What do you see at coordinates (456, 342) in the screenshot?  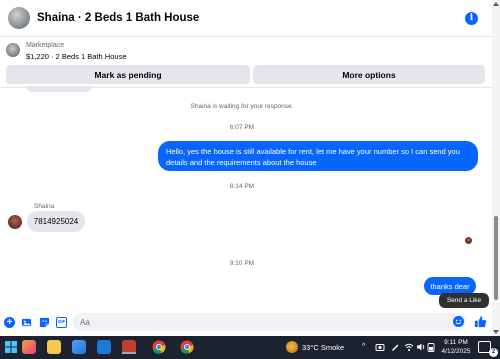 I see `clock-time: 9:11 PM` at bounding box center [456, 342].